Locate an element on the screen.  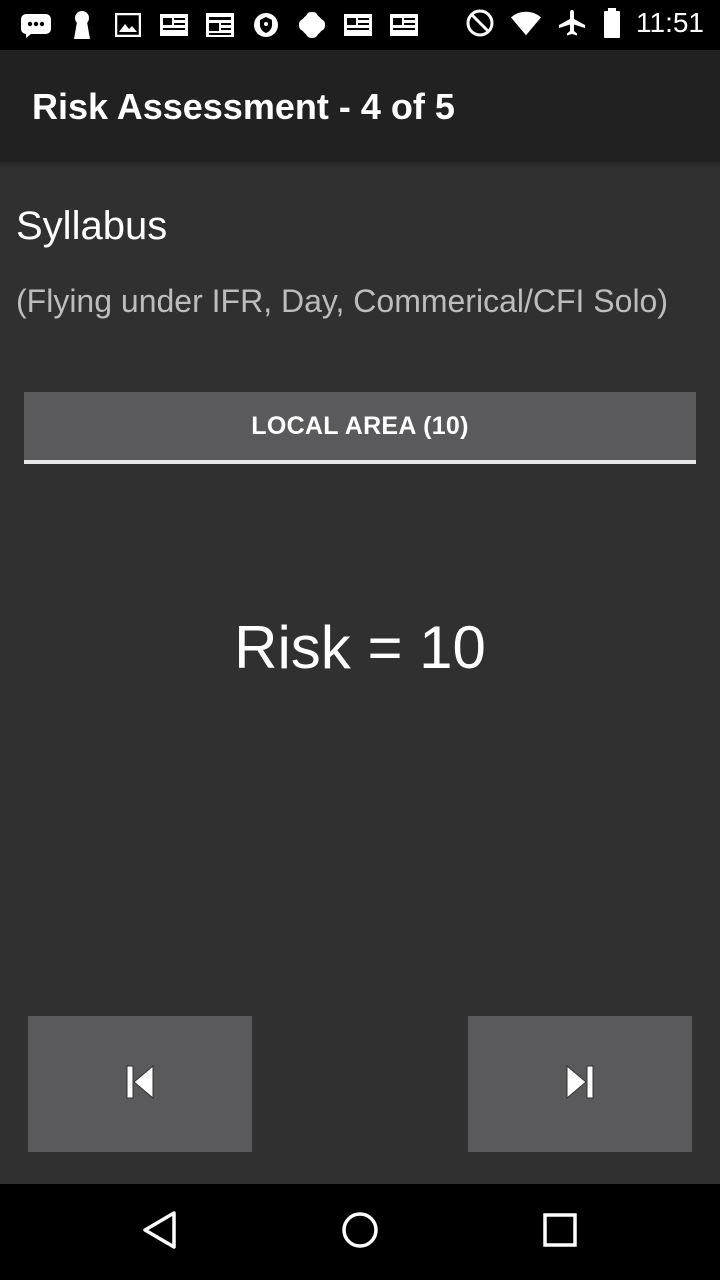
keyhole-icon is located at coordinates (82, 25).